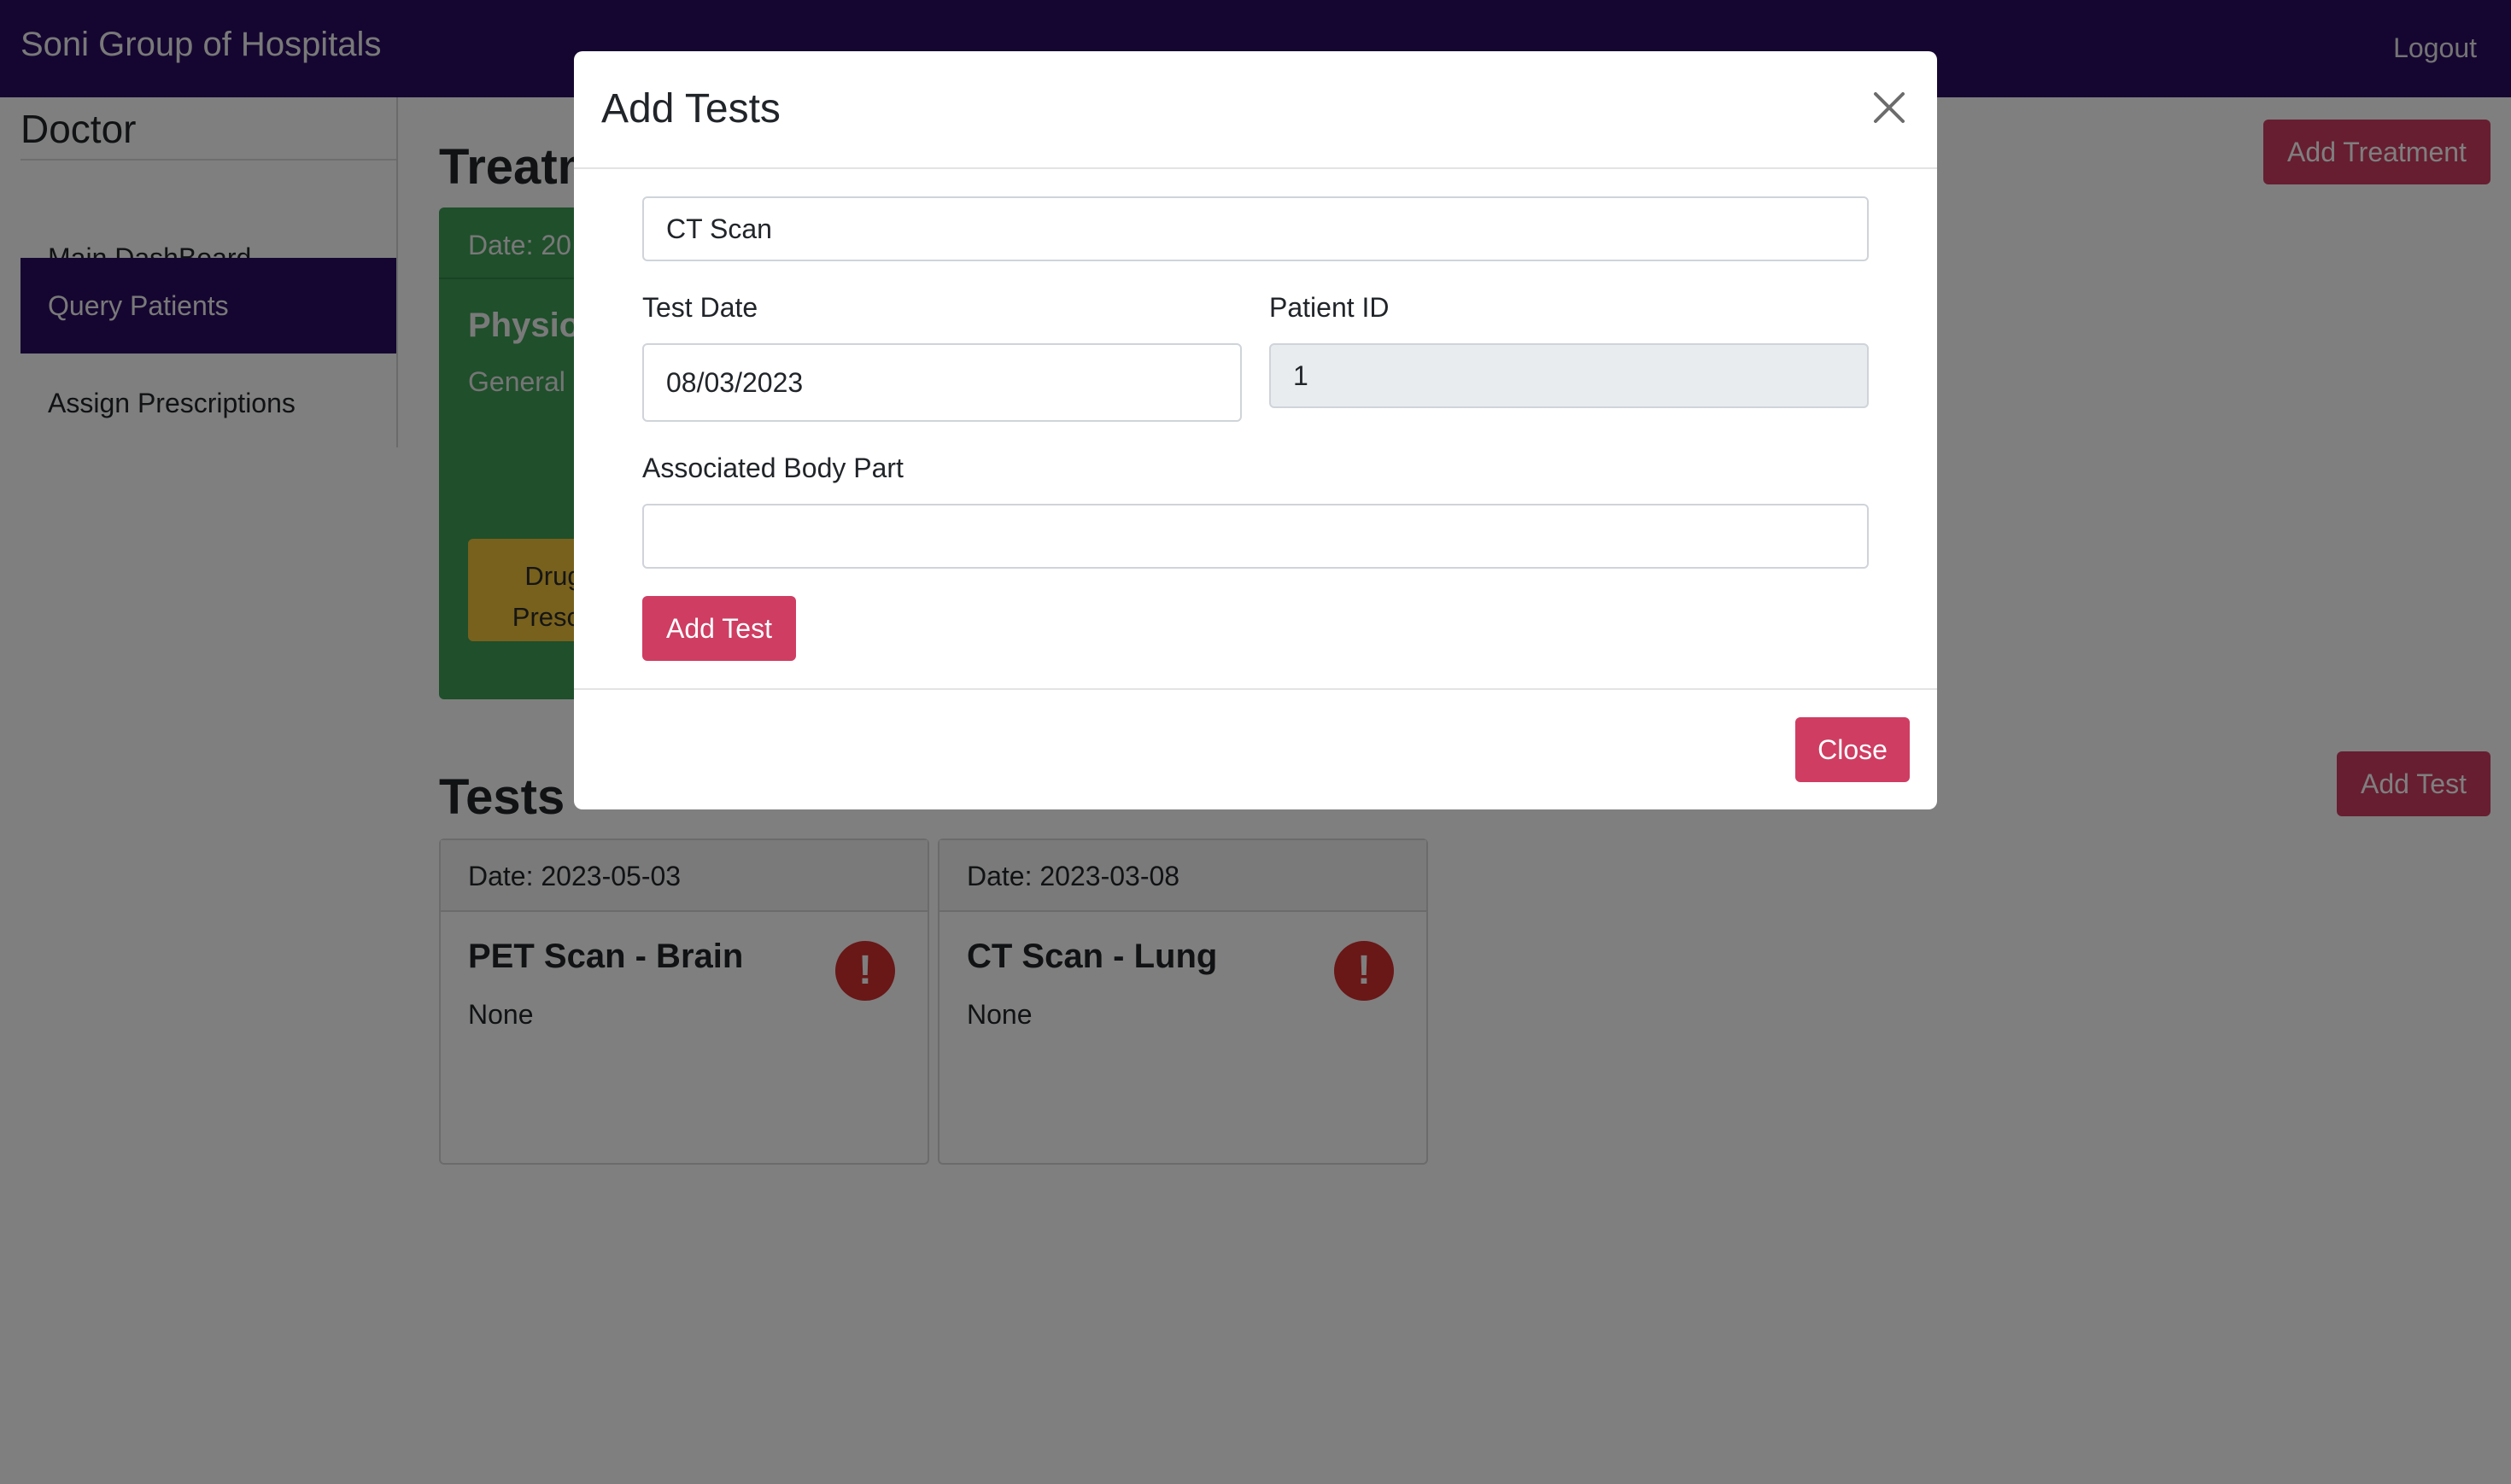  Describe the element at coordinates (691, 109) in the screenshot. I see `modal-title: Add Tests` at that location.